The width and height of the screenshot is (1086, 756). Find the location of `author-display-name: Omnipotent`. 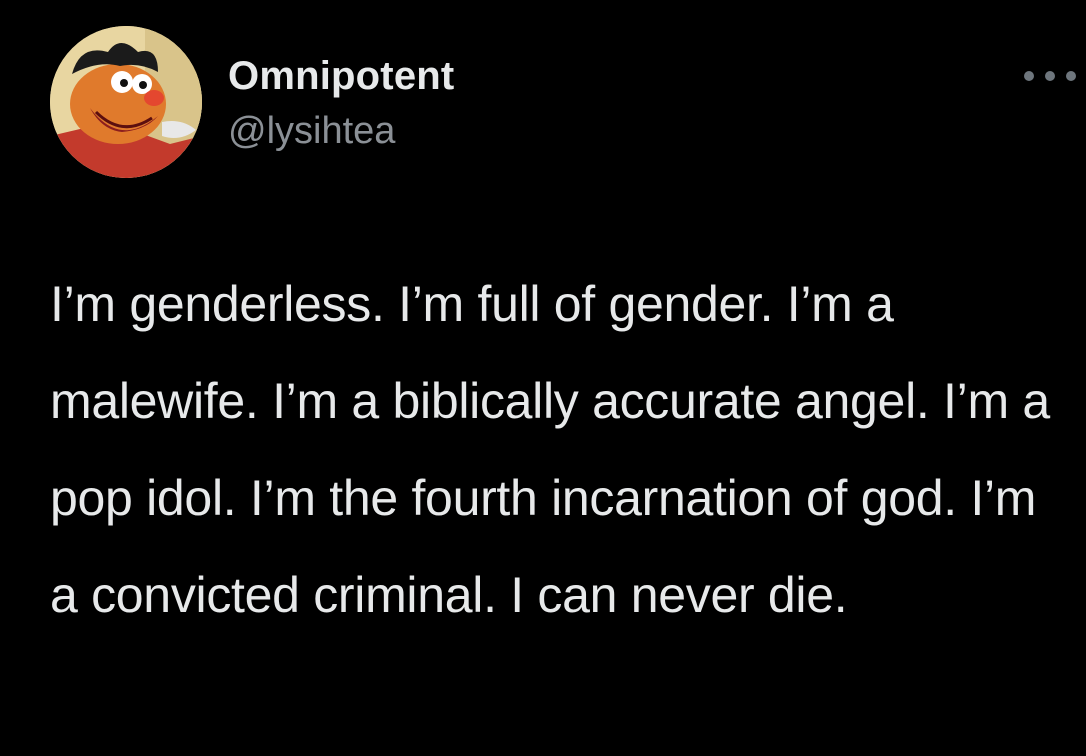

author-display-name: Omnipotent is located at coordinates (341, 76).